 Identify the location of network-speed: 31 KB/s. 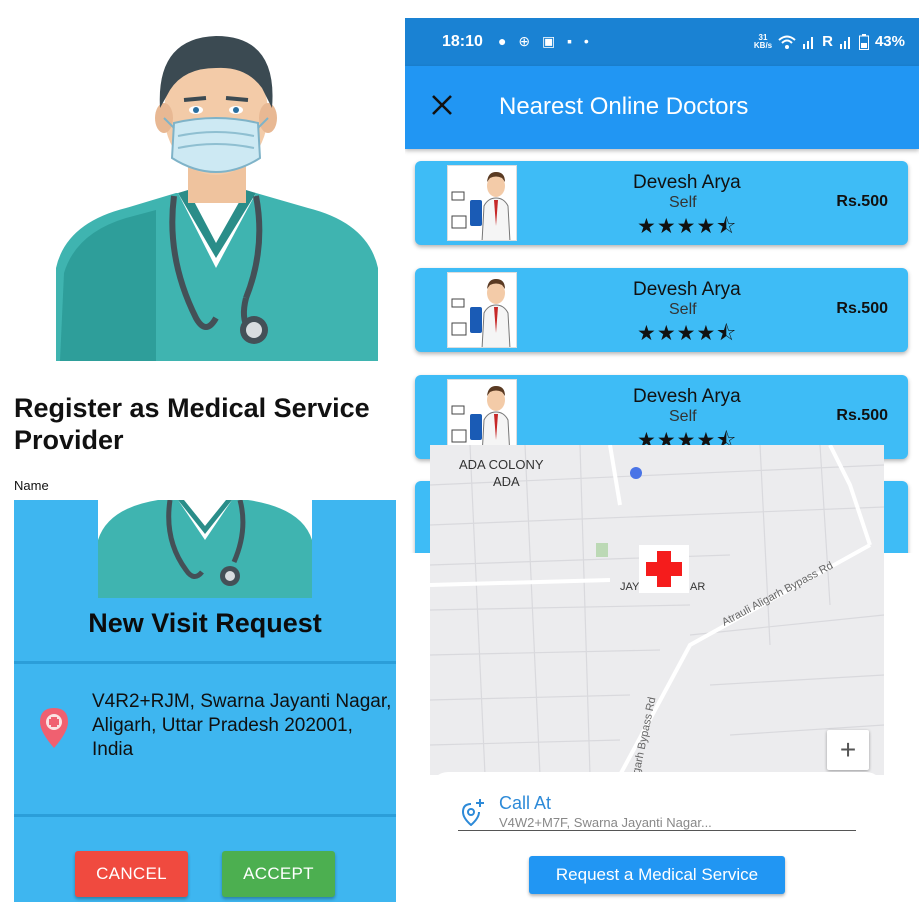
(763, 41).